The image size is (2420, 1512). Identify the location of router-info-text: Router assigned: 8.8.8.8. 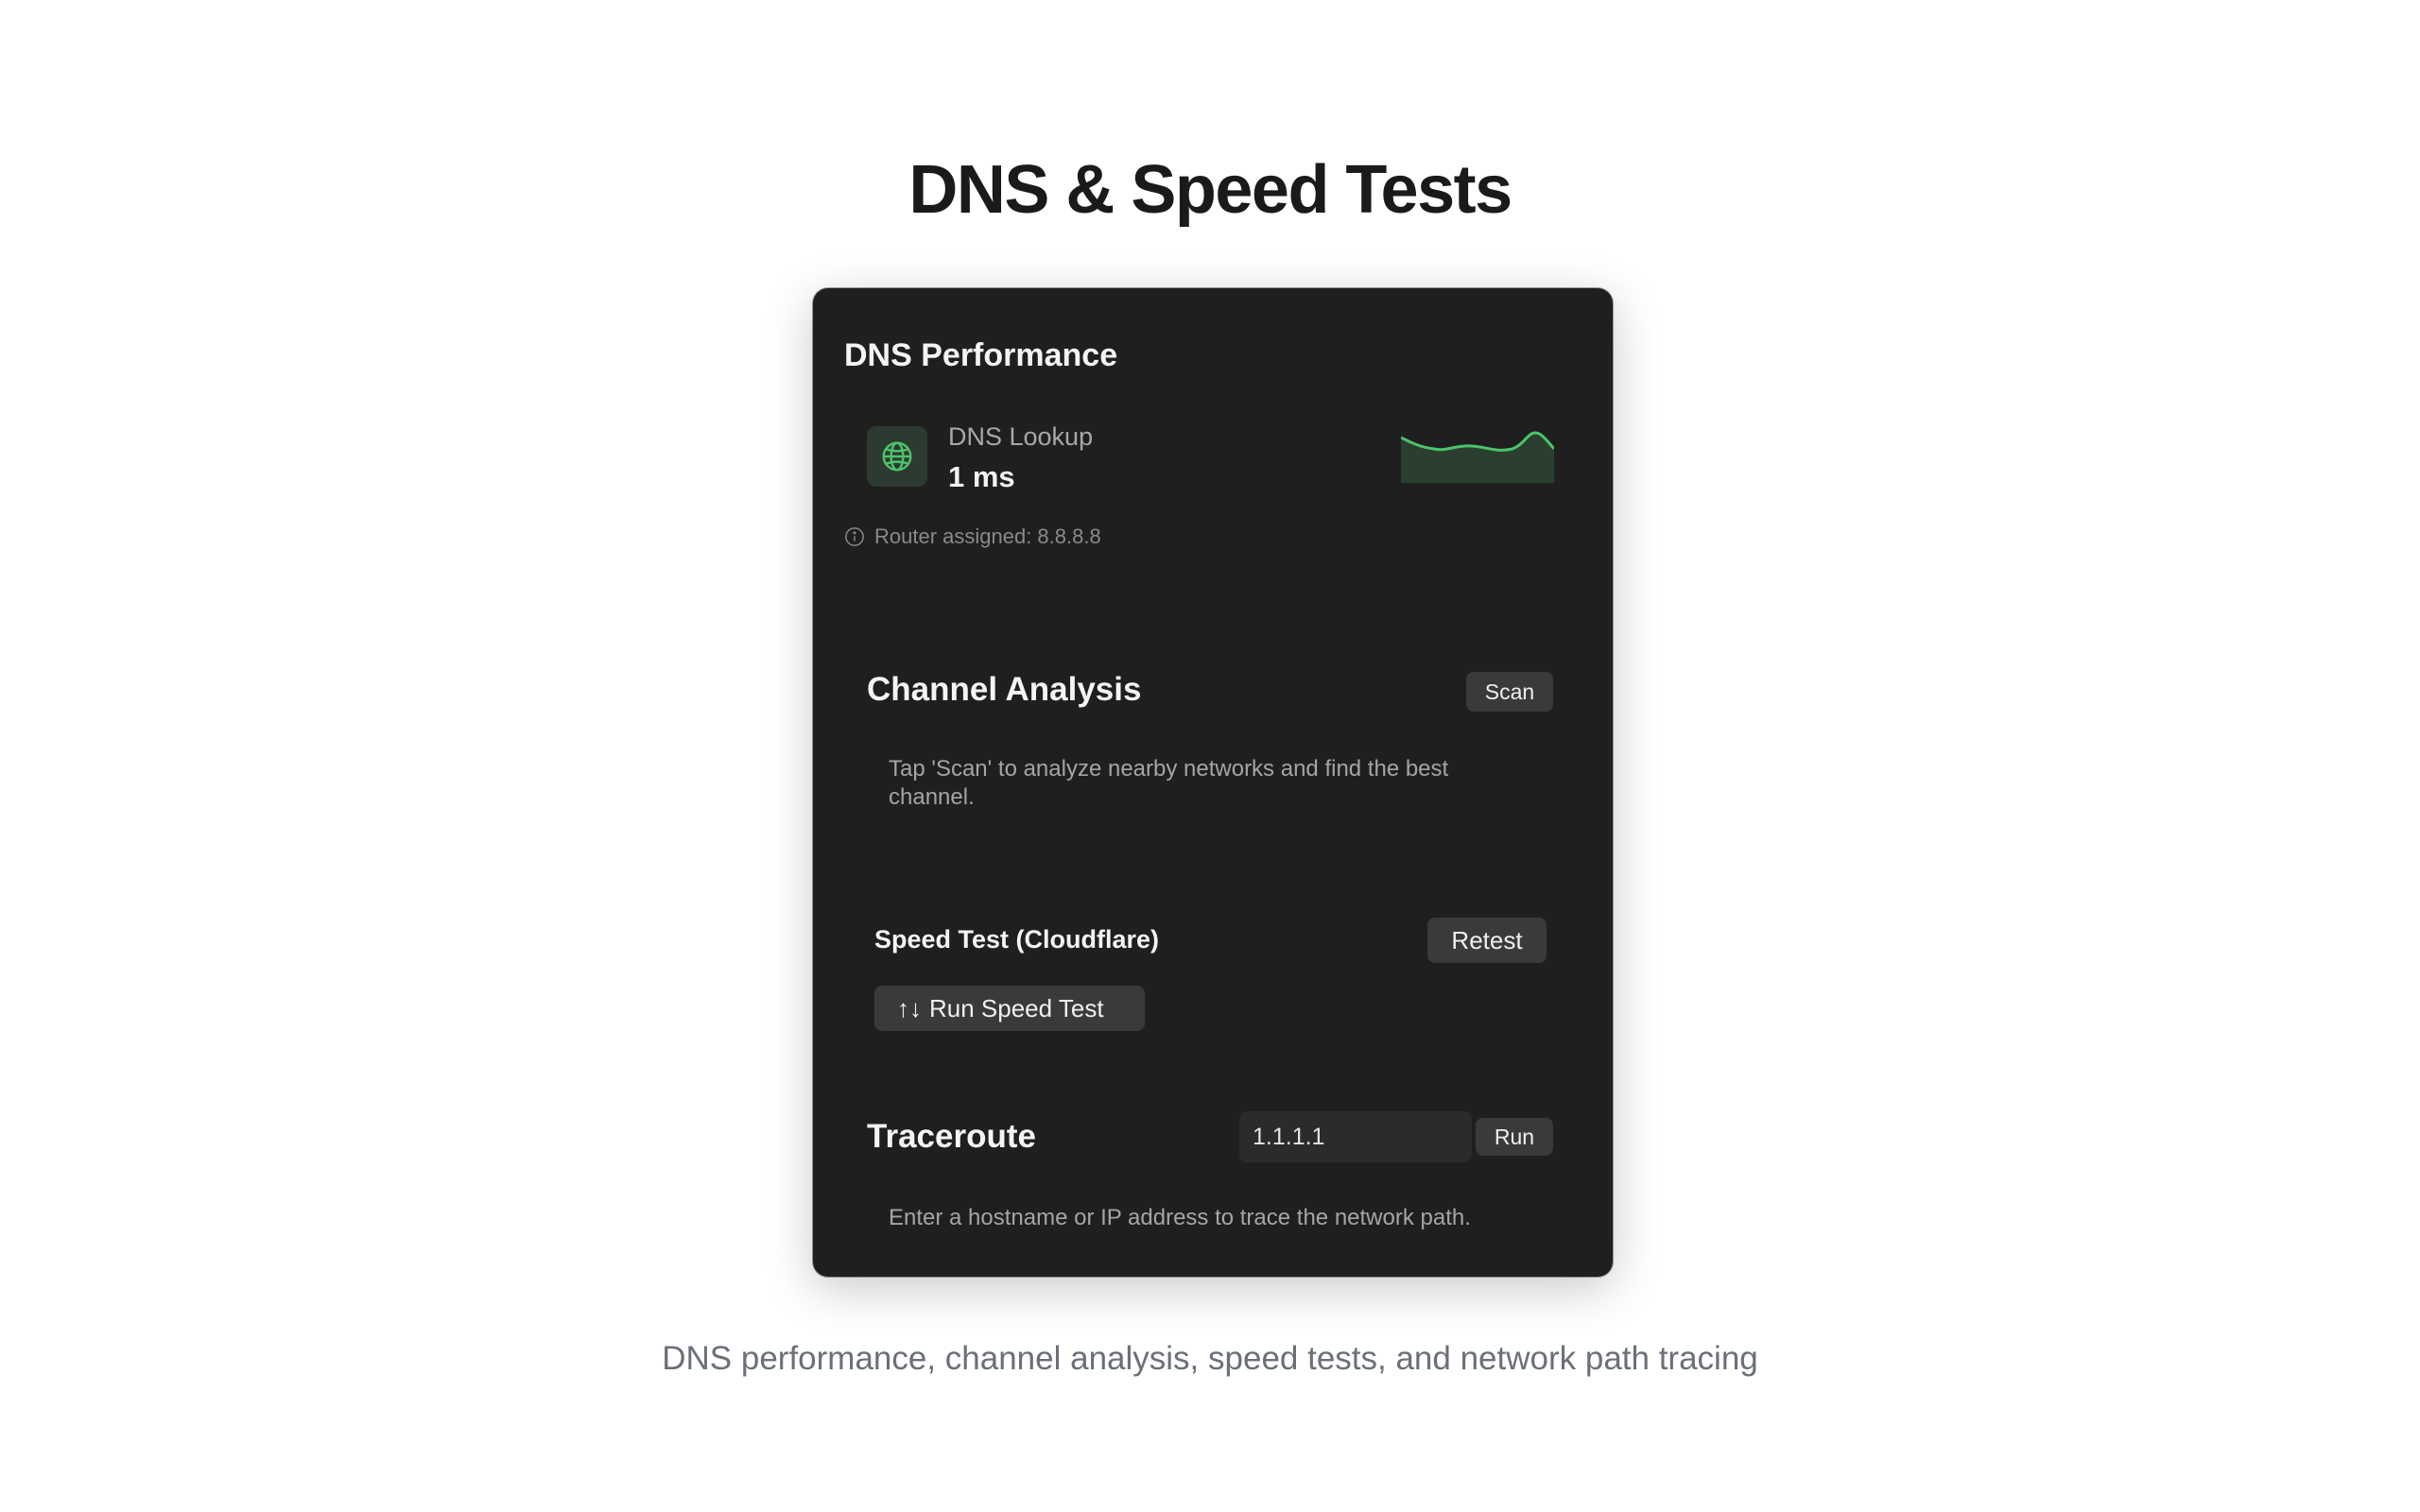
(987, 536).